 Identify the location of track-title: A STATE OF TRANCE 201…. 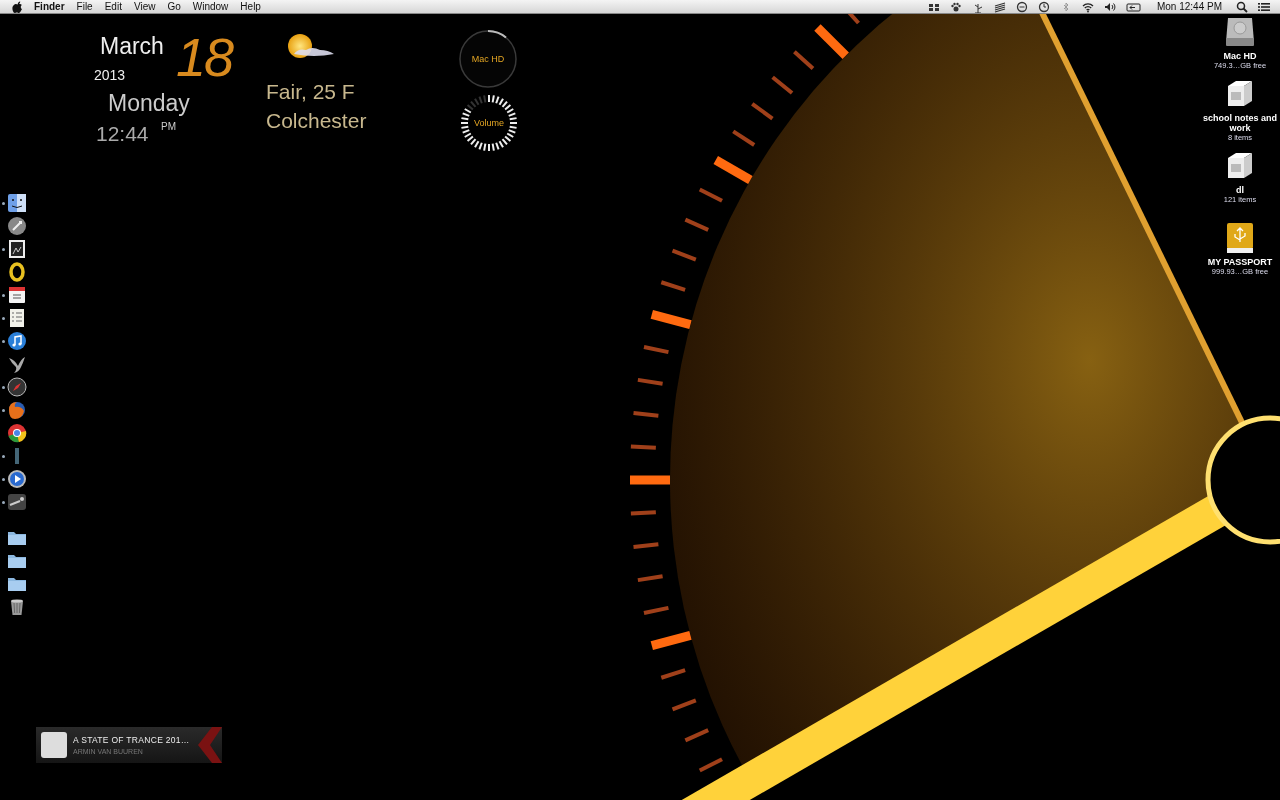
(131, 740).